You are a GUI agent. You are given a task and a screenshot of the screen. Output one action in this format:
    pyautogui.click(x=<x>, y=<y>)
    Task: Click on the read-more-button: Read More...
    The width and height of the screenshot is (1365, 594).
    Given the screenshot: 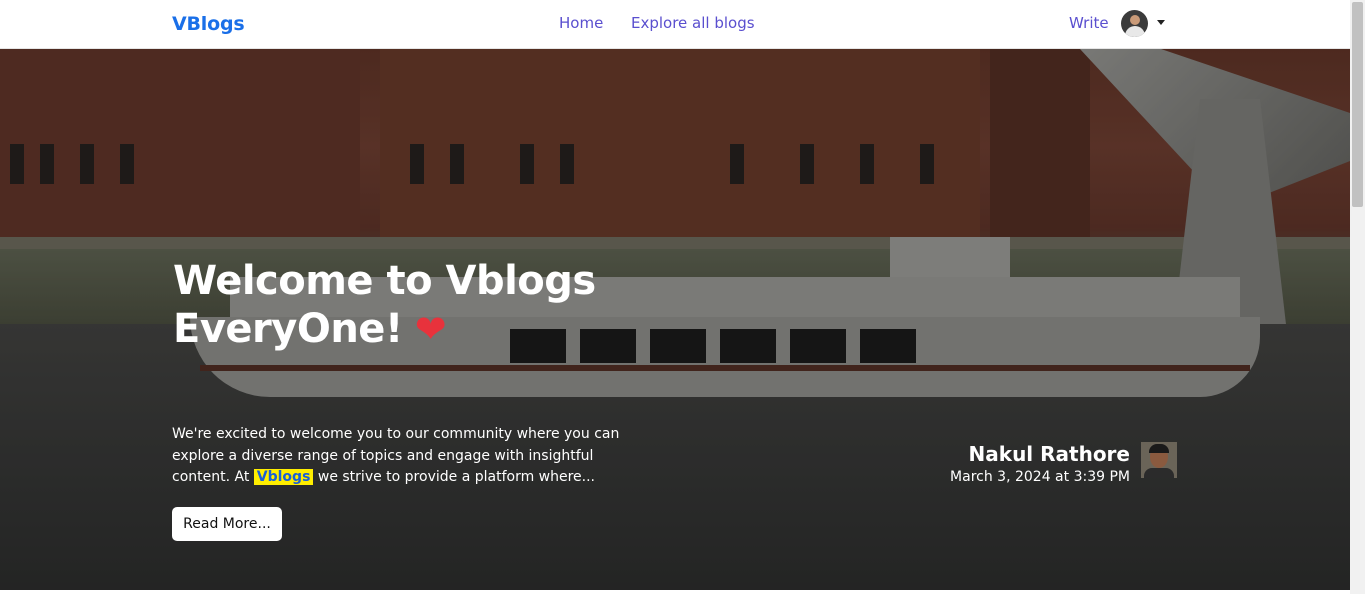 What is the action you would take?
    pyautogui.click(x=227, y=524)
    